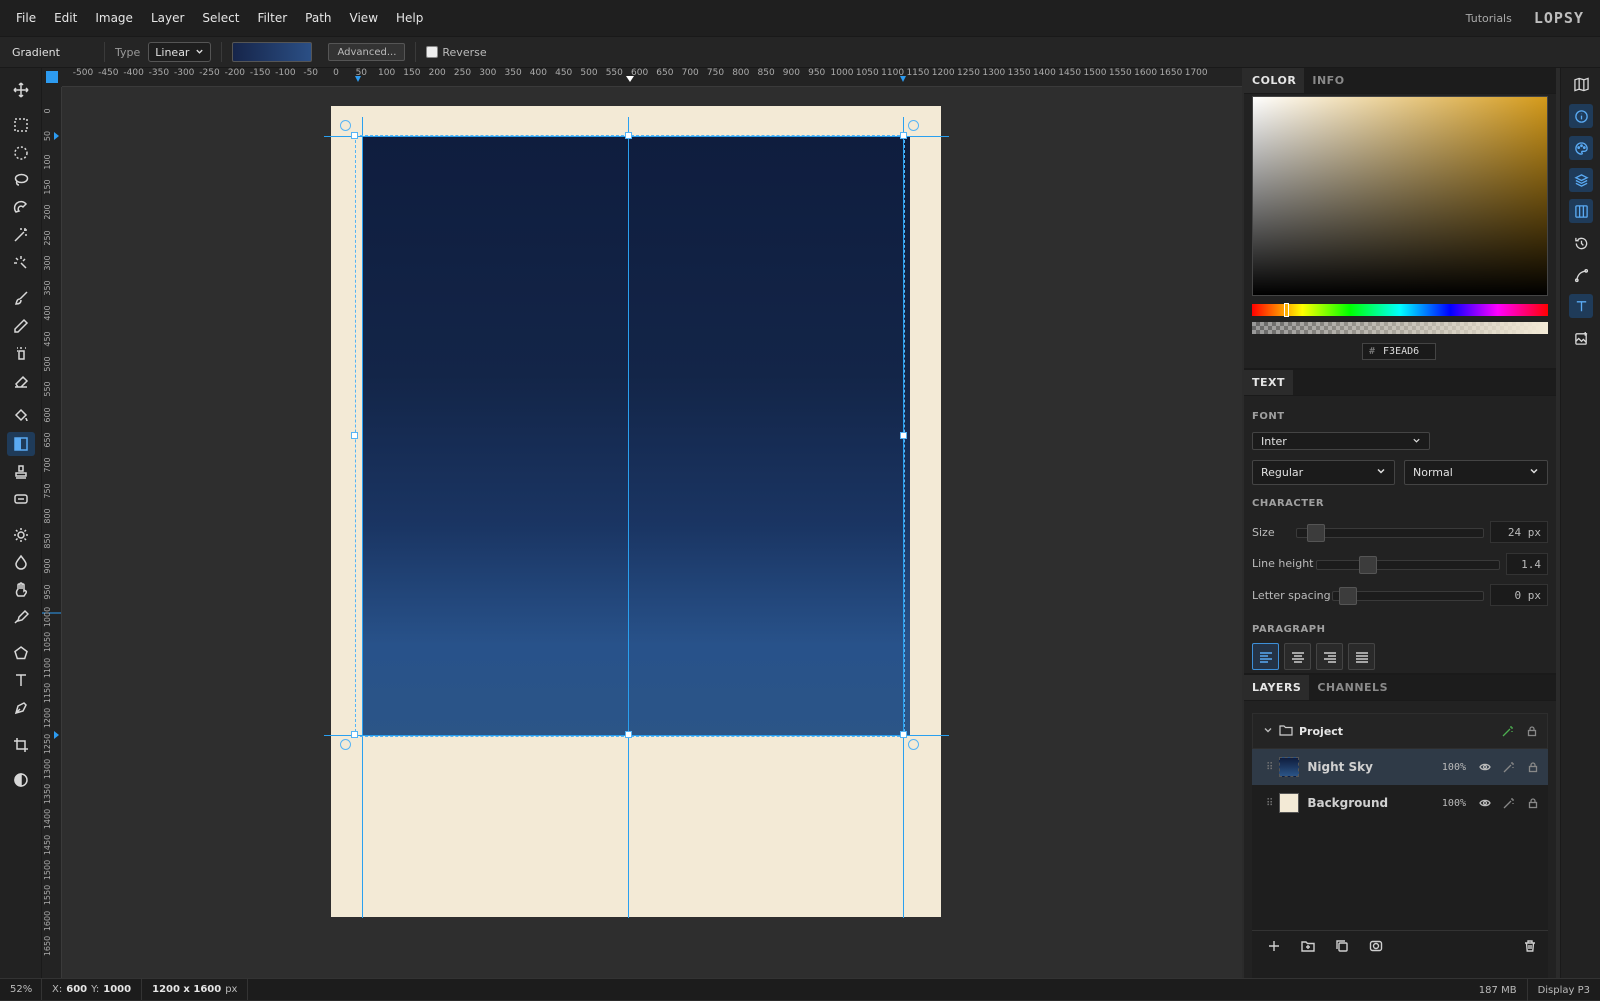 This screenshot has height=1001, width=1600. I want to click on pencil-icon, so click(21, 326).